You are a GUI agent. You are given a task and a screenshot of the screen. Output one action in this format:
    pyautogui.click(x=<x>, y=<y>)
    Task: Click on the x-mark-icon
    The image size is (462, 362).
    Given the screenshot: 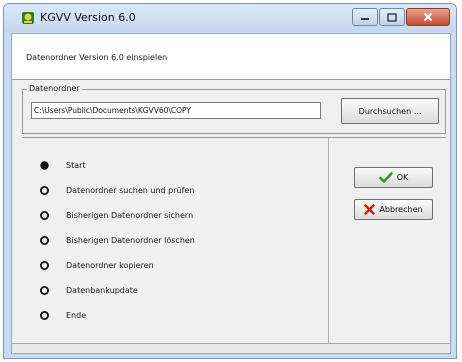 What is the action you would take?
    pyautogui.click(x=370, y=209)
    